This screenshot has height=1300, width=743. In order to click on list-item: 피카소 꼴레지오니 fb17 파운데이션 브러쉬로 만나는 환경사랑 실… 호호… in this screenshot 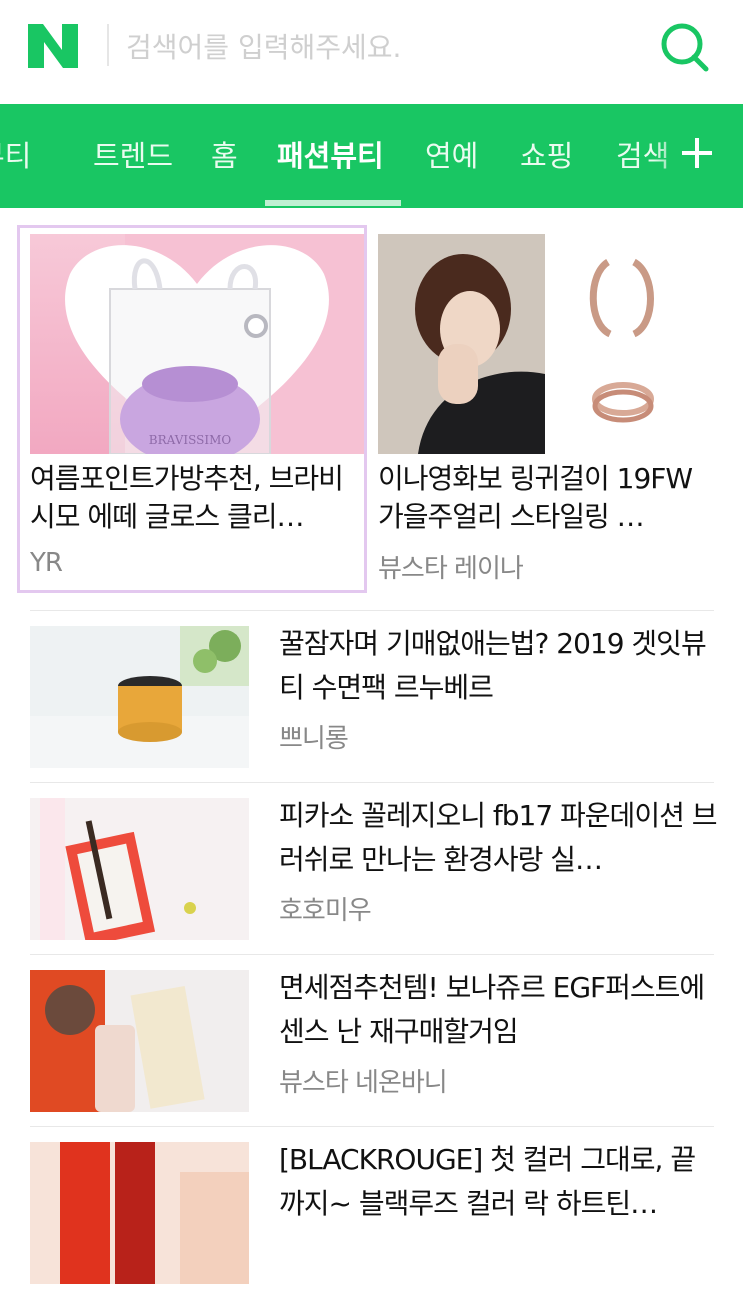, I will do `click(371, 870)`.